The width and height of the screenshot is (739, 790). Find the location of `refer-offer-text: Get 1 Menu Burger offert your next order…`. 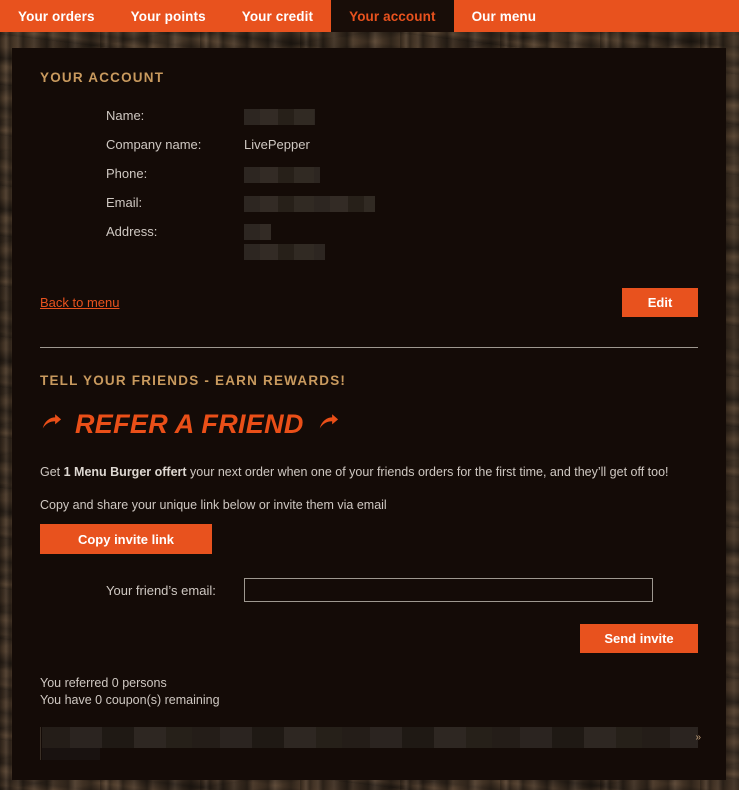

refer-offer-text: Get 1 Menu Burger offert your next order… is located at coordinates (369, 472).